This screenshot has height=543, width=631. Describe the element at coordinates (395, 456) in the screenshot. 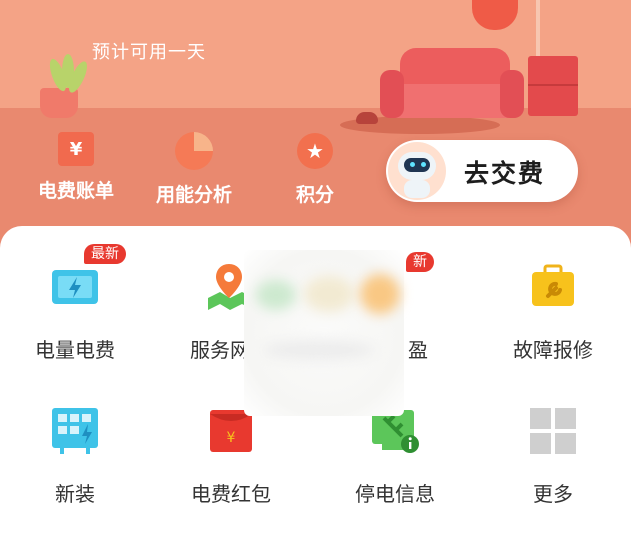

I see `service-outage-info: 停电信息` at that location.